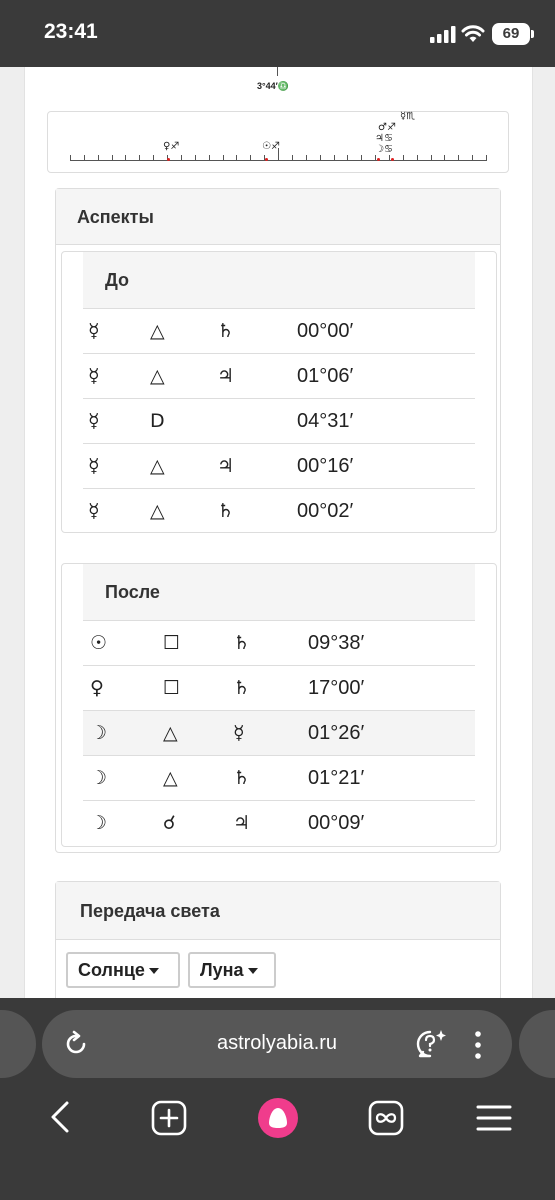  What do you see at coordinates (279, 592) in the screenshot?
I see `after-header: После` at bounding box center [279, 592].